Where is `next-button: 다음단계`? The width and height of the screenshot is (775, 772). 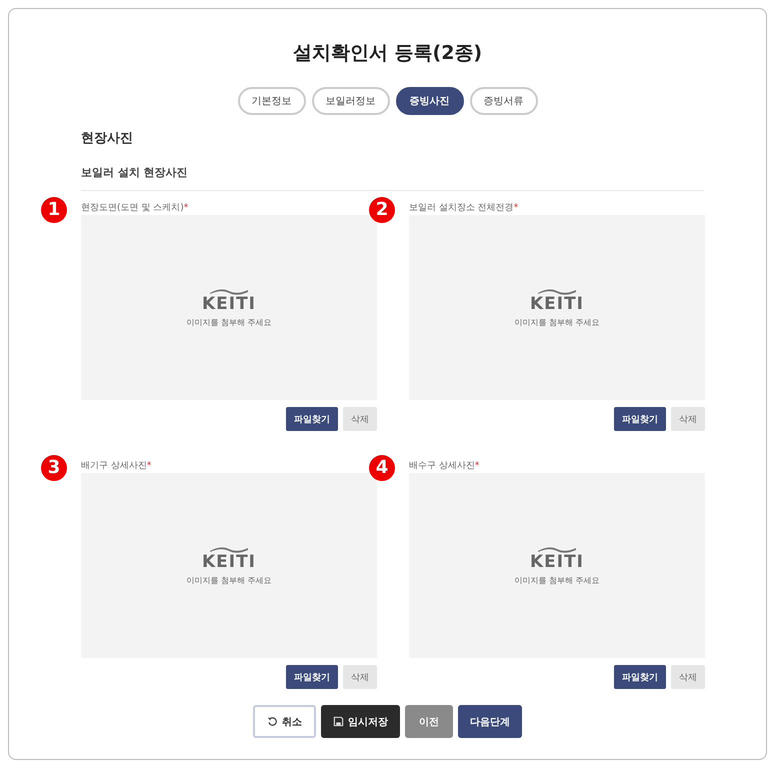 next-button: 다음단계 is located at coordinates (490, 721).